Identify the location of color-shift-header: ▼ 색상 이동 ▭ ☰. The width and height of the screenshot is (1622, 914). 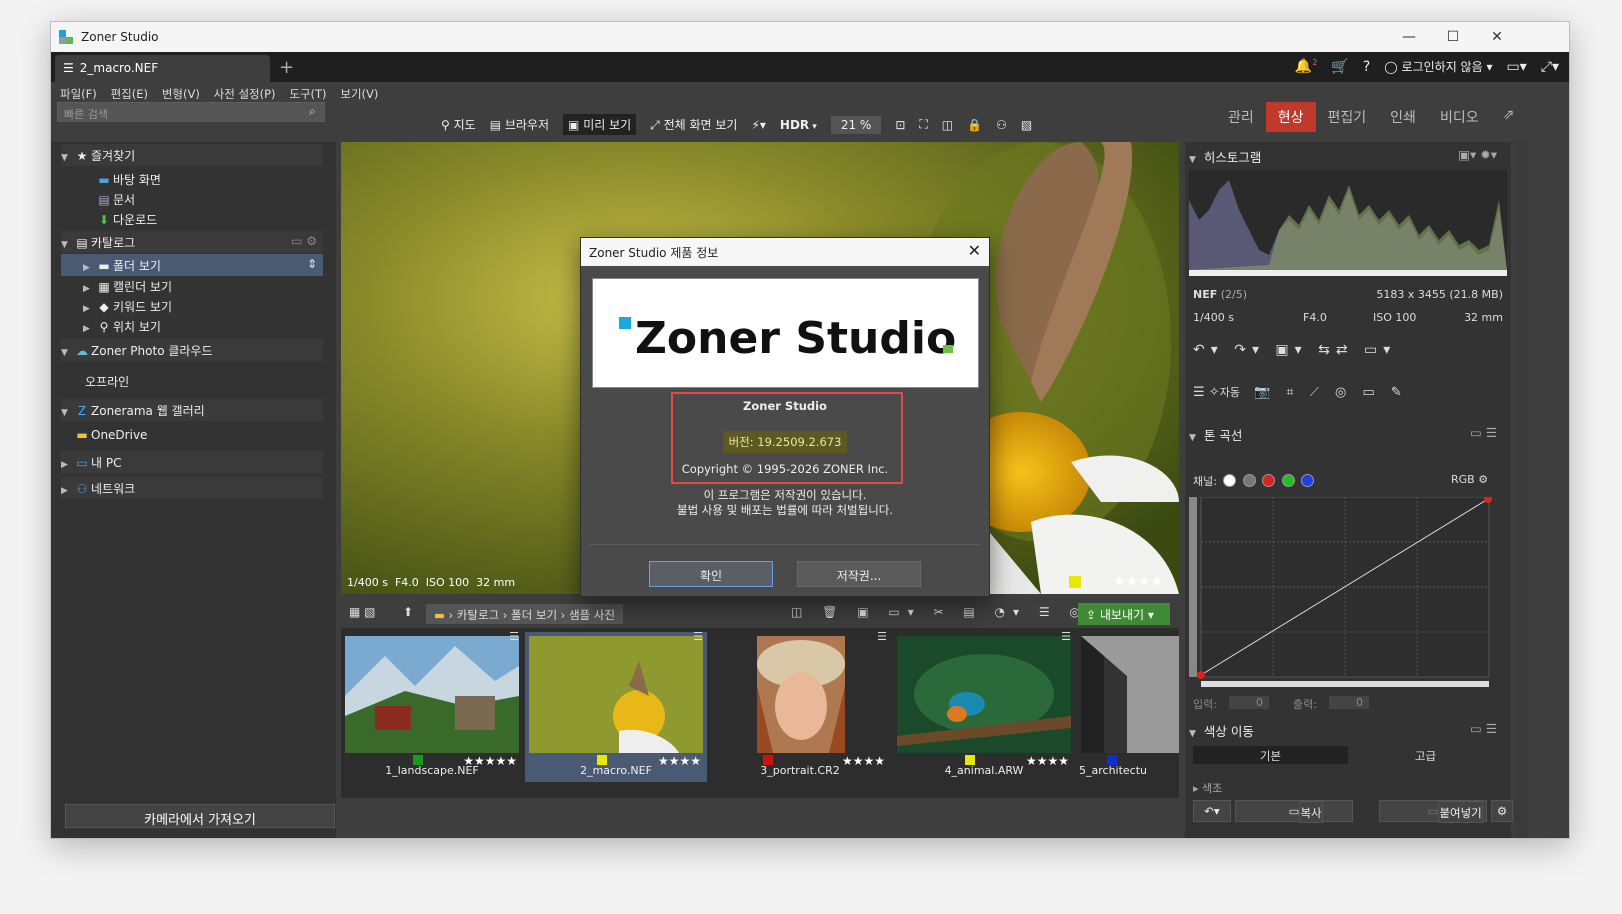
(1345, 729).